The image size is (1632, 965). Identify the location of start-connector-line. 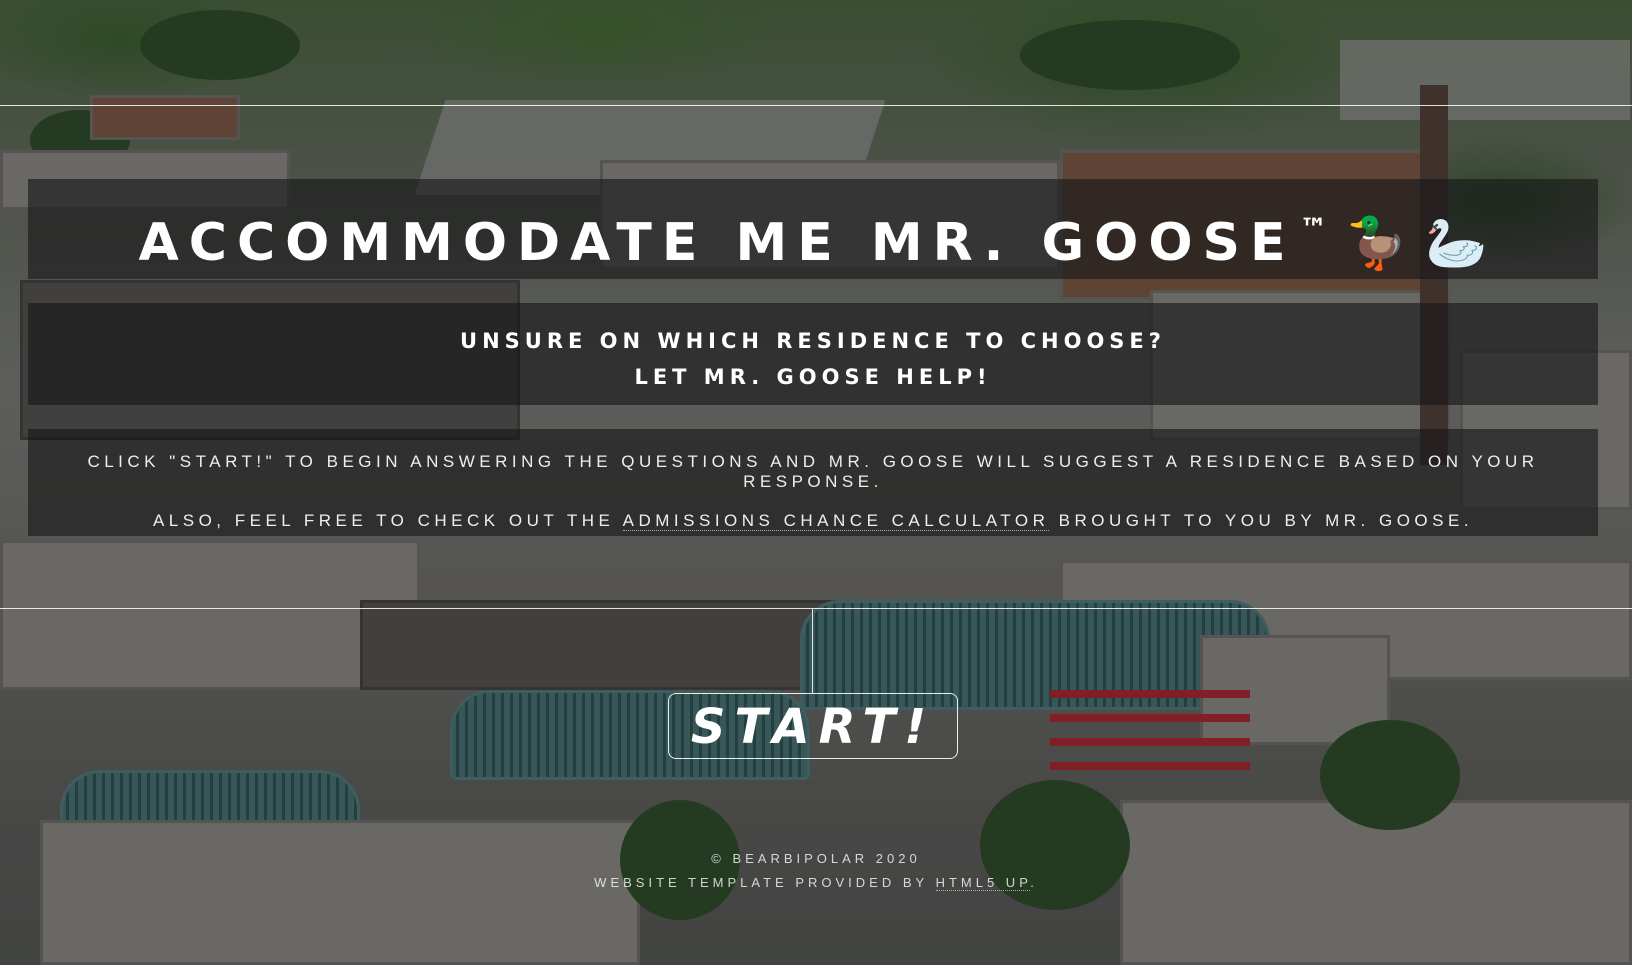
(812, 650).